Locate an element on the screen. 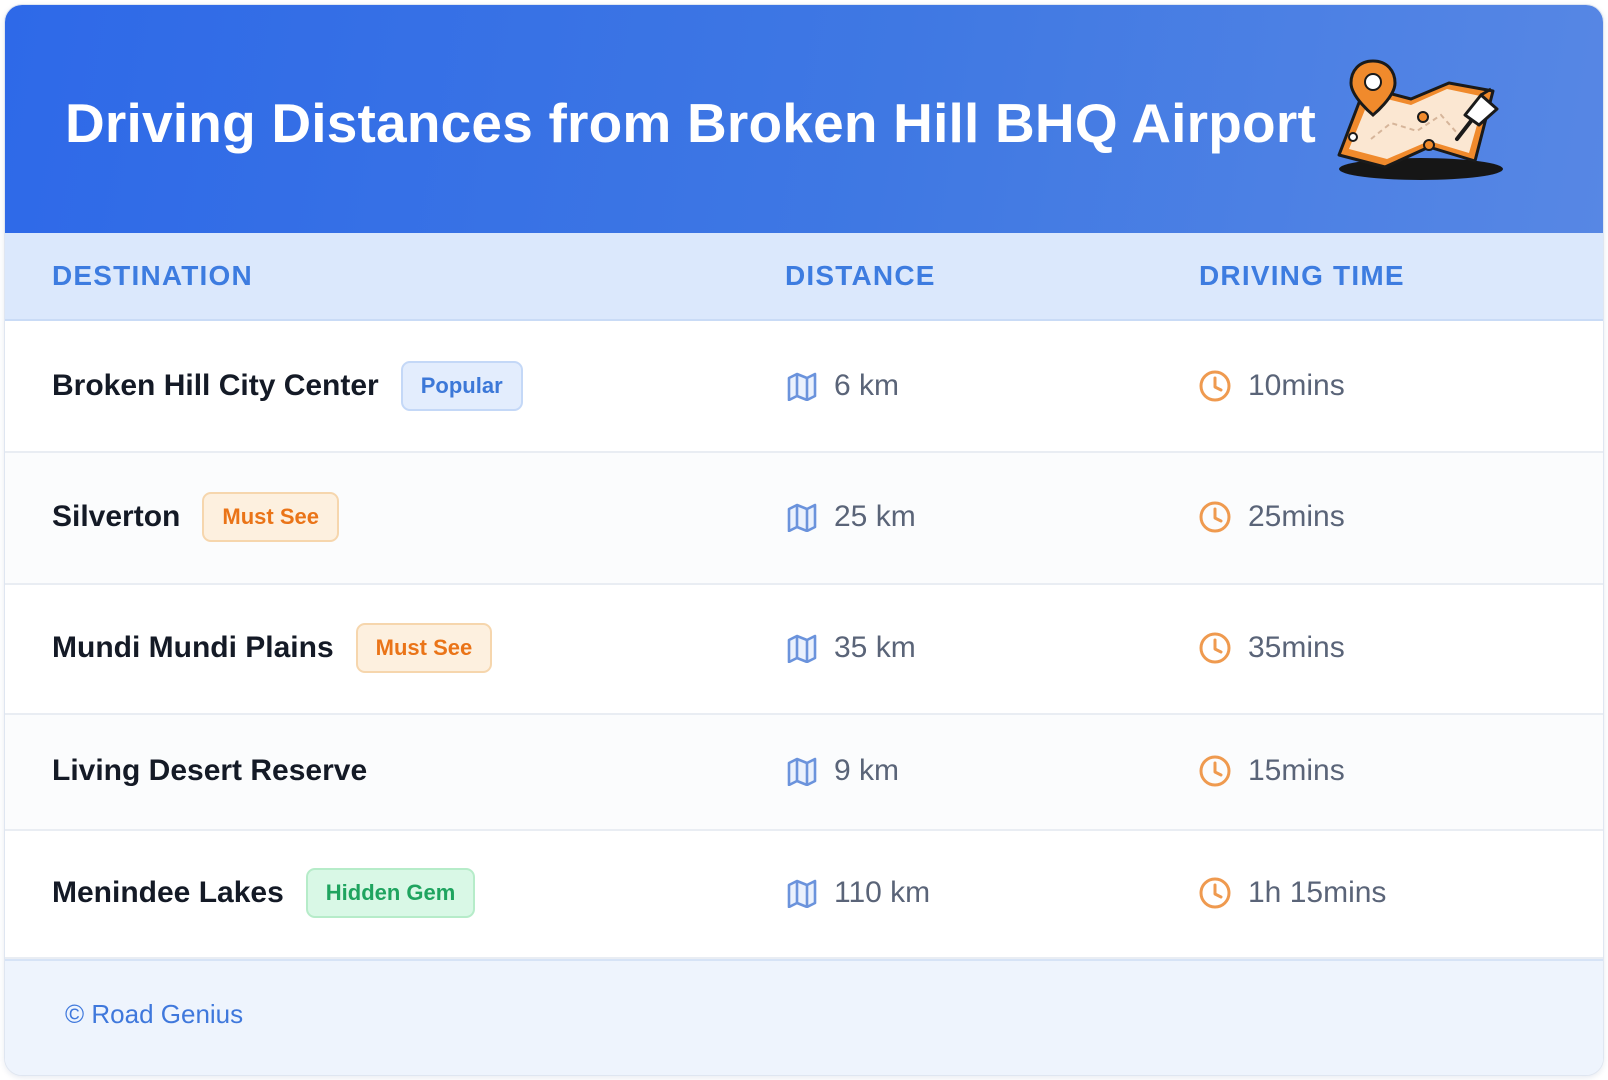 The width and height of the screenshot is (1608, 1080). driving-time-cell: 10mins is located at coordinates (1271, 386).